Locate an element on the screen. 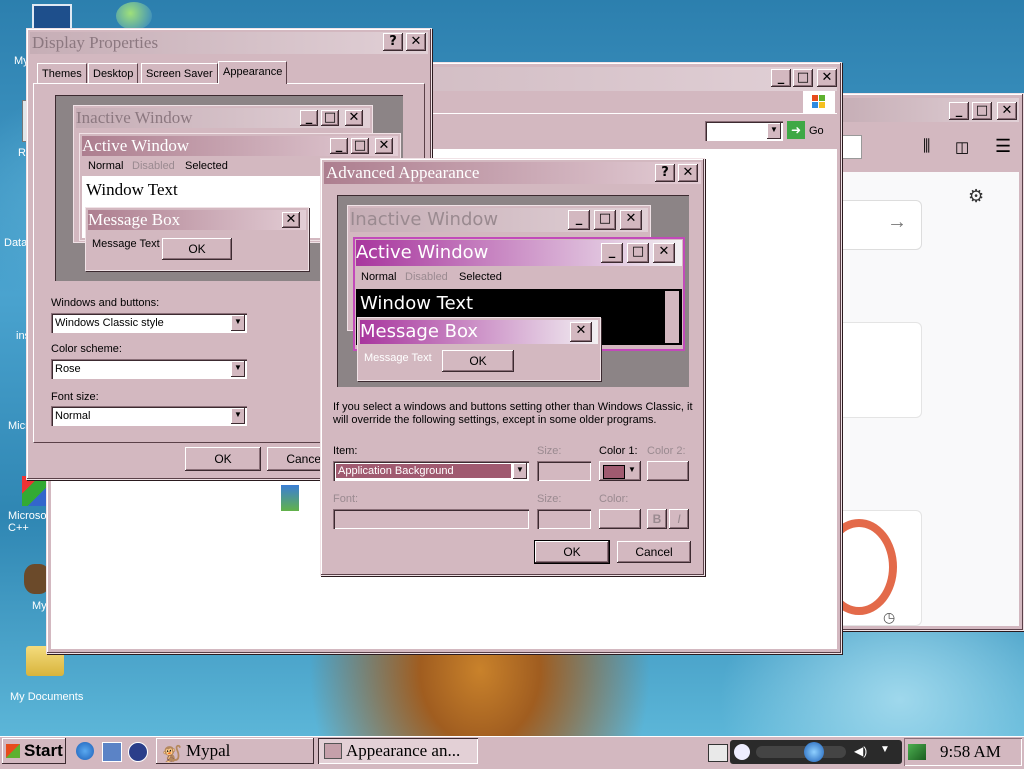 Image resolution: width=1024 pixels, height=769 pixels. minimize-icon: _ is located at coordinates (579, 220).